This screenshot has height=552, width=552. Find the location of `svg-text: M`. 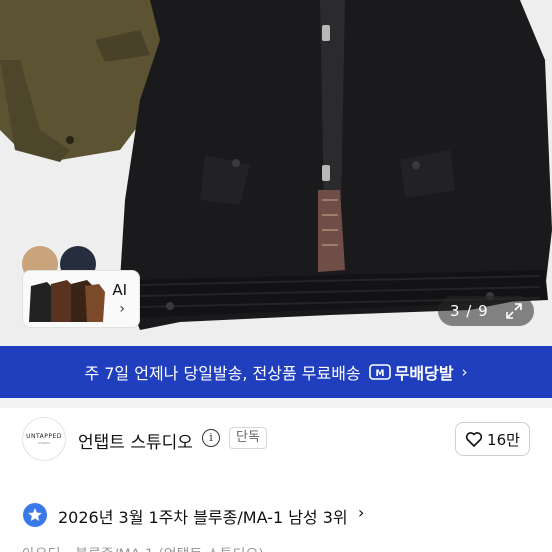

svg-text: M is located at coordinates (379, 374).